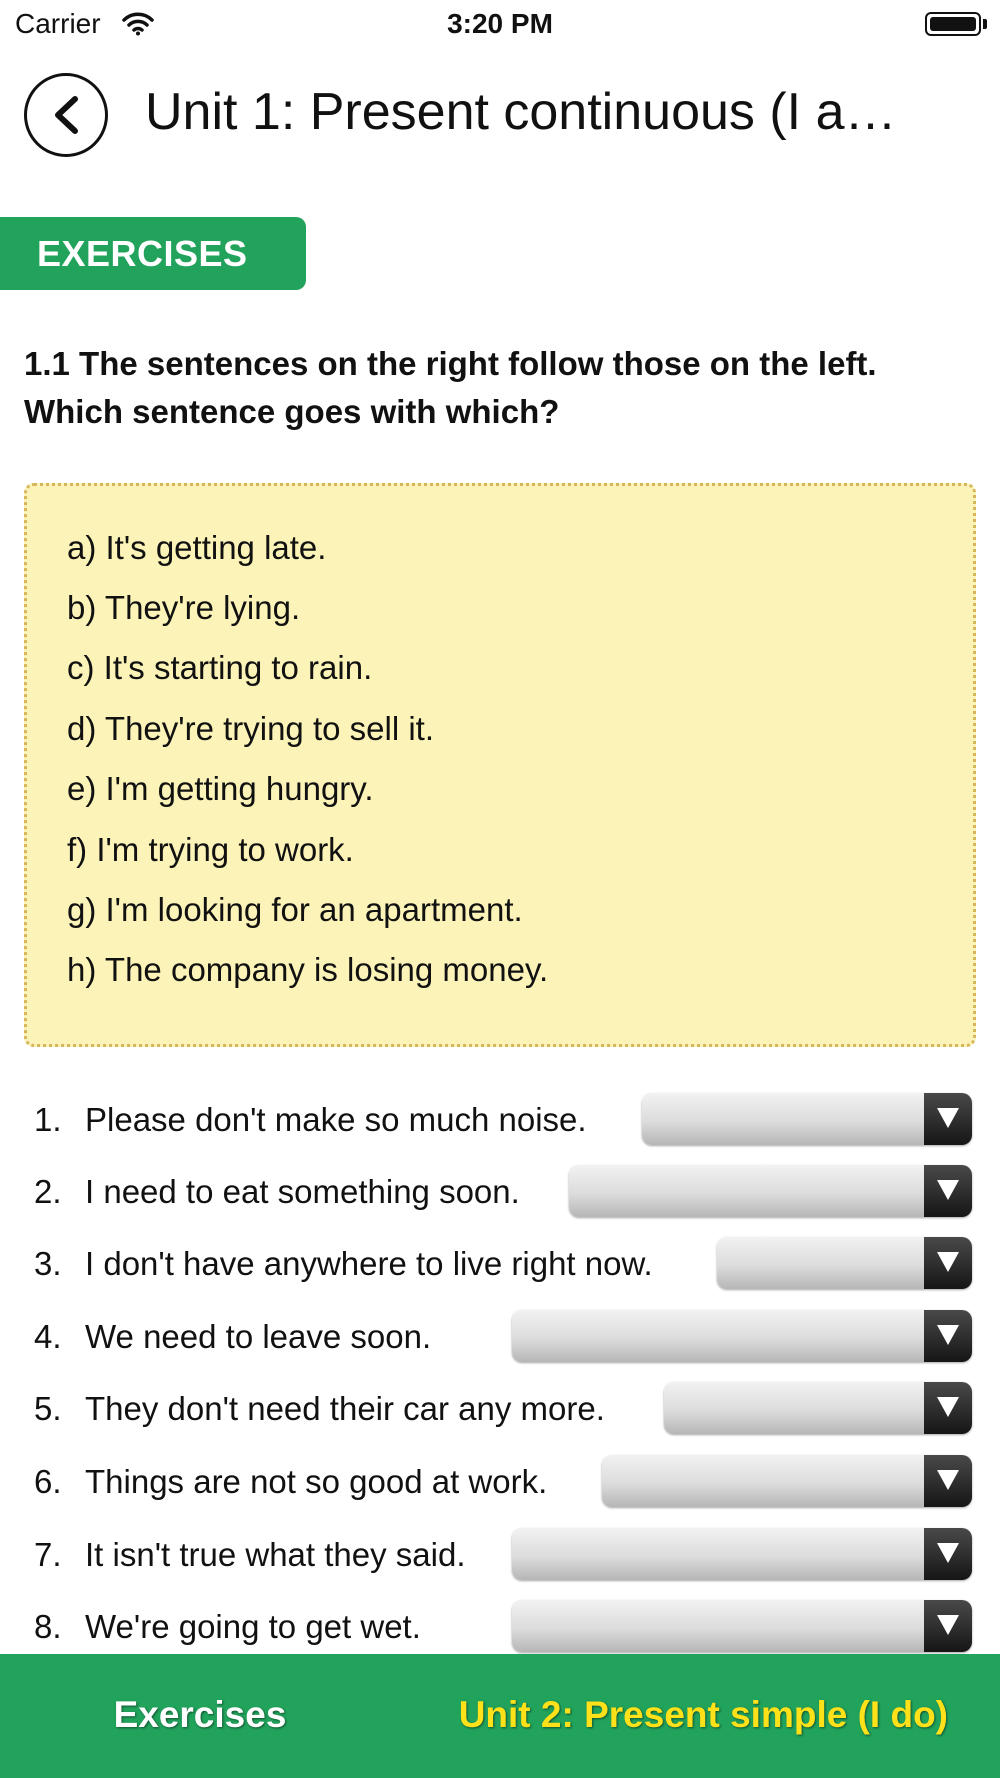 Image resolution: width=1000 pixels, height=1778 pixels. Describe the element at coordinates (220, 788) in the screenshot. I see `option-e: e) I'm getting hungry.` at that location.